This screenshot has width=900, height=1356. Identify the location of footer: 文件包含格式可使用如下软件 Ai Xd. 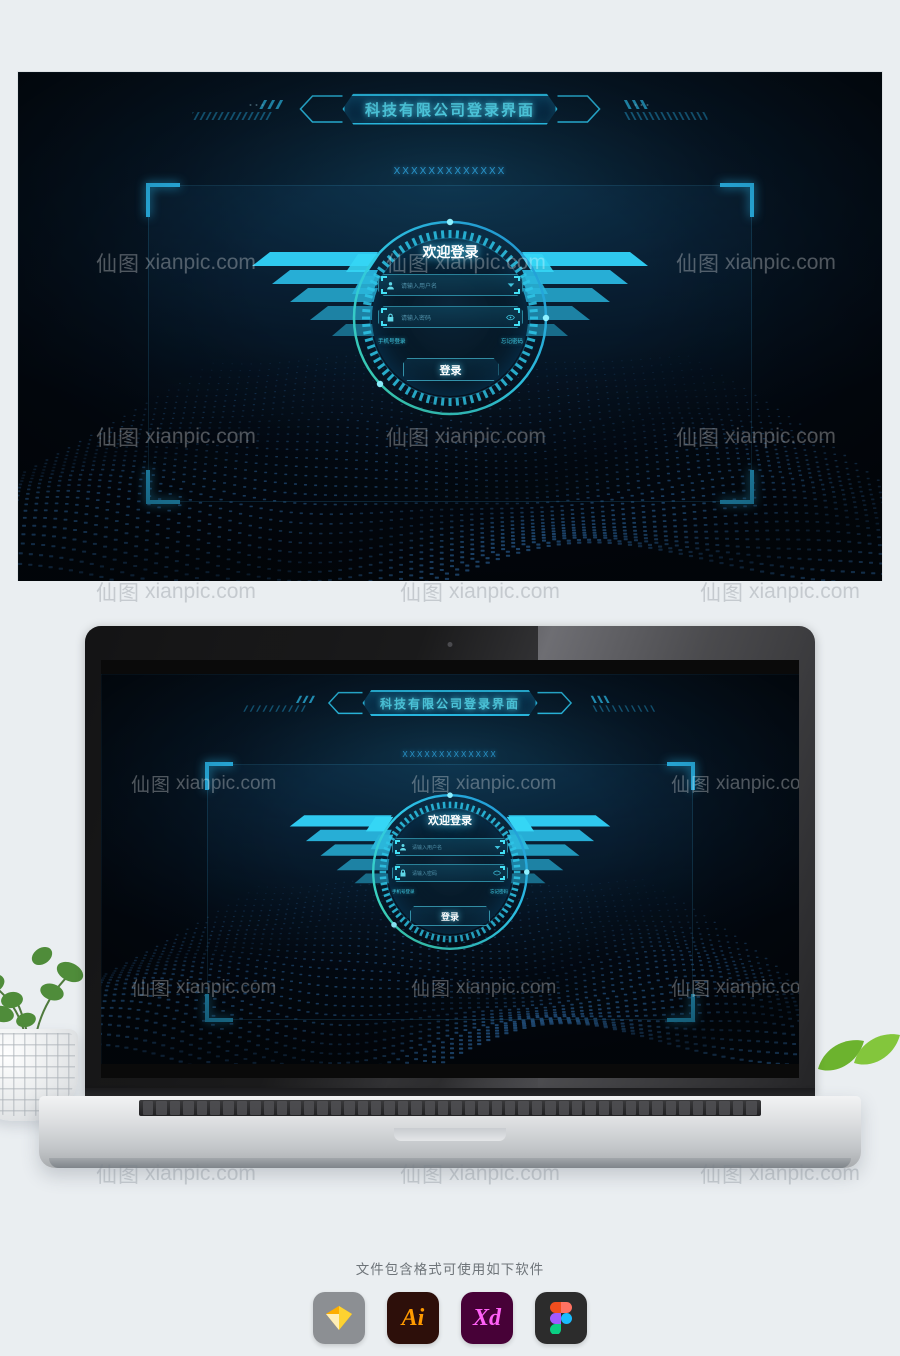
(450, 1301).